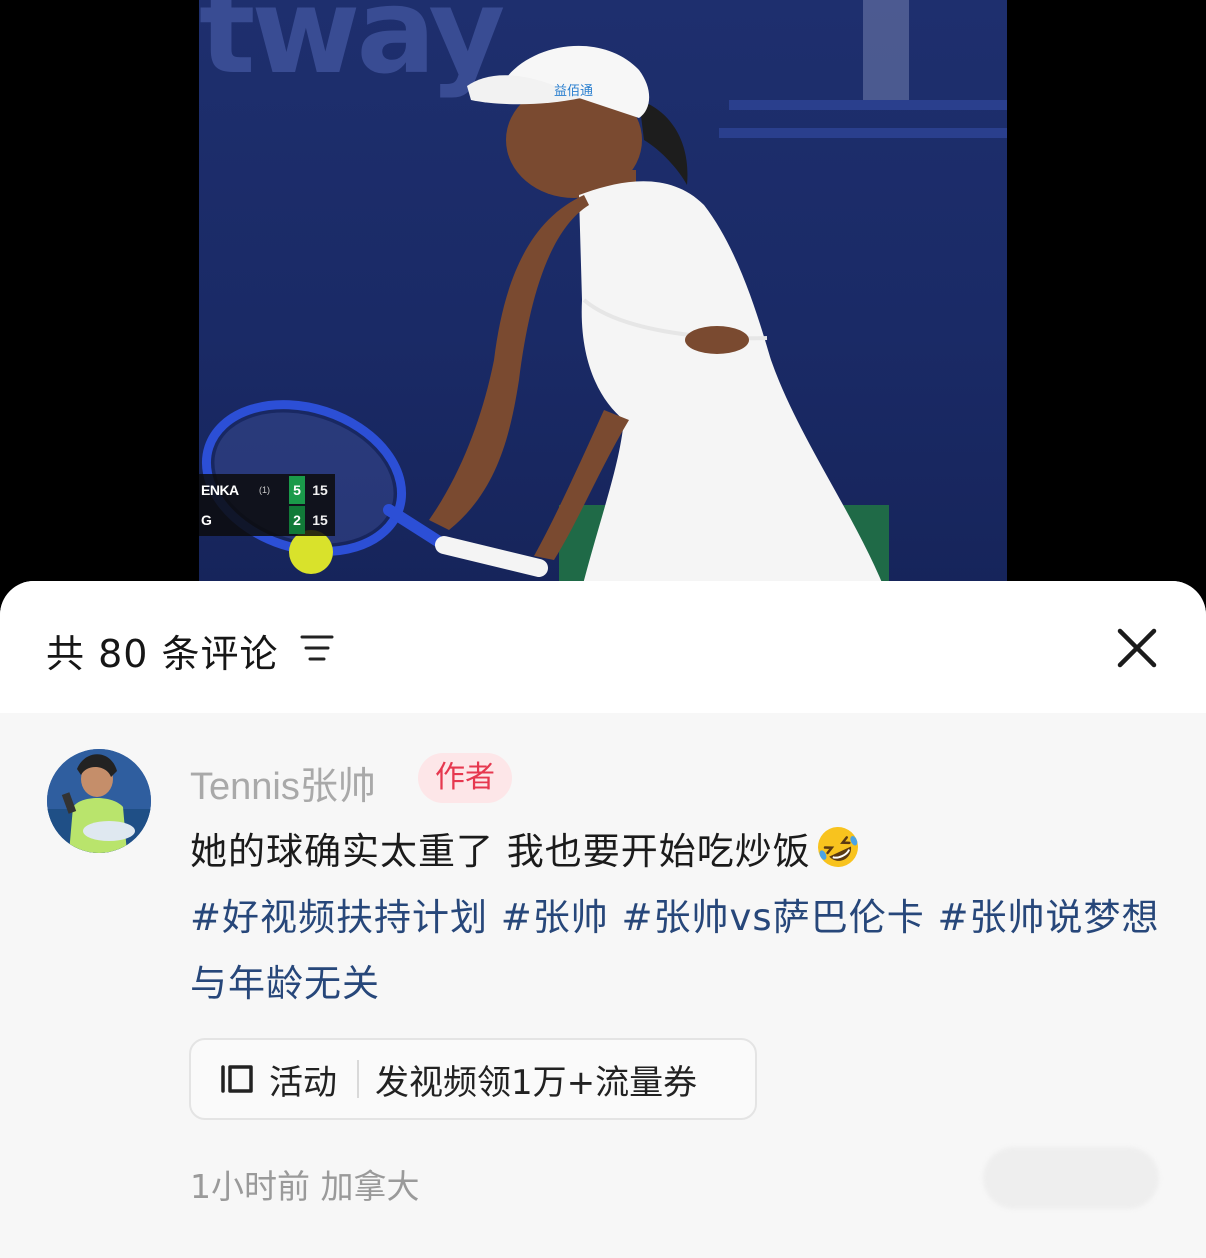 The image size is (1206, 1258). I want to click on games-score: 2, so click(297, 520).